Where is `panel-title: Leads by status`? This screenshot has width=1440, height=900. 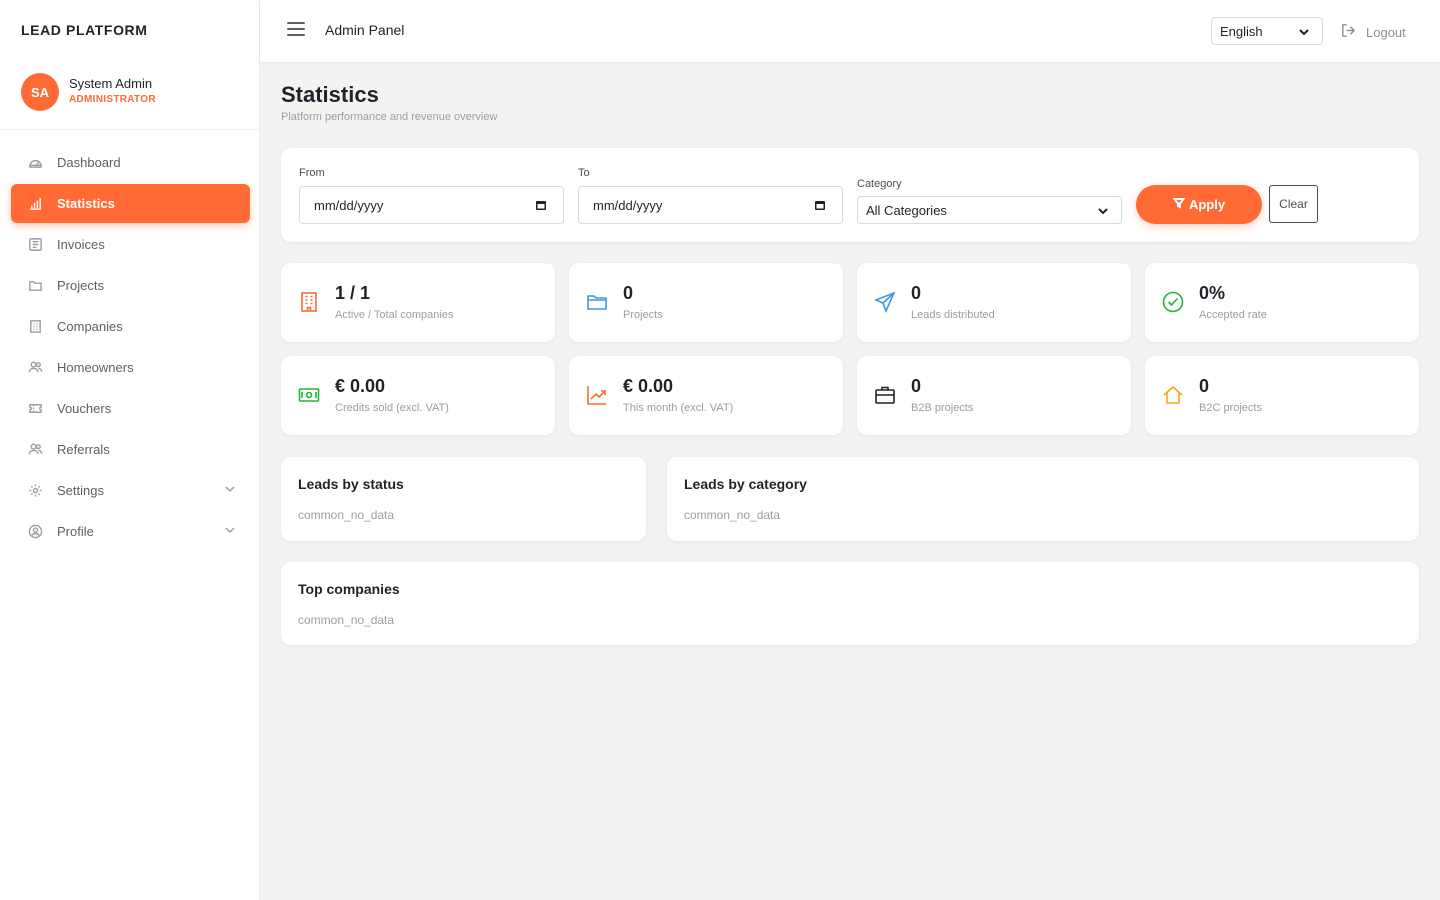
panel-title: Leads by status is located at coordinates (351, 484).